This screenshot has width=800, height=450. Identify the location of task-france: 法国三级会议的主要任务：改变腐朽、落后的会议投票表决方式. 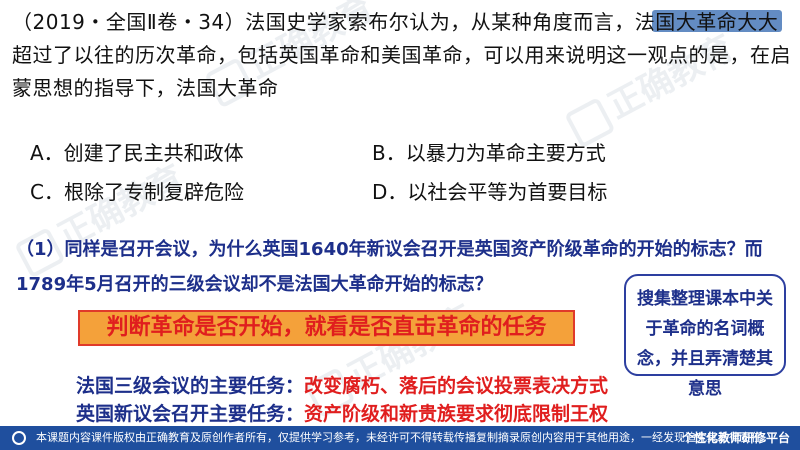
(342, 384).